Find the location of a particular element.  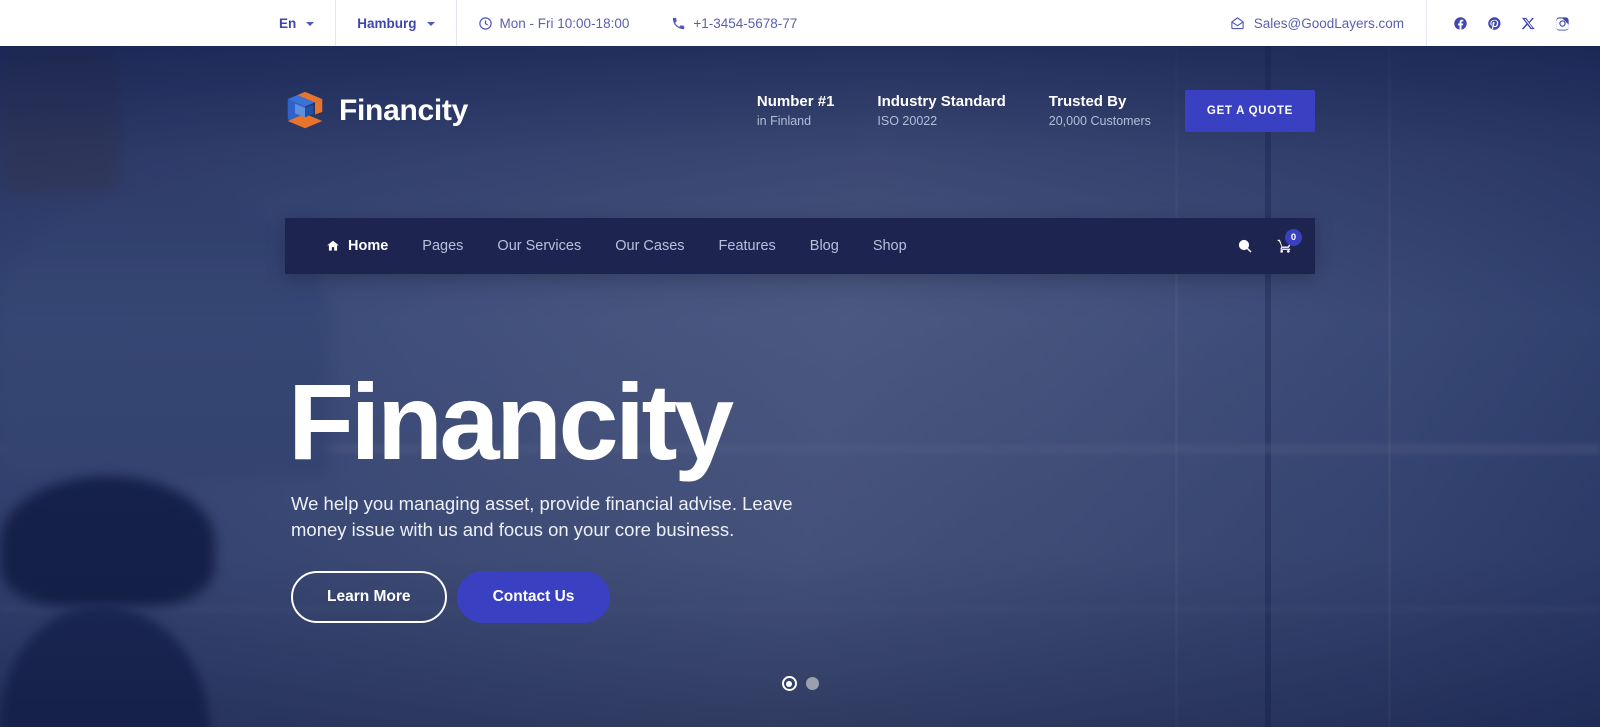

office-hours: Mon - Fri 10:00-18:00 is located at coordinates (554, 23).